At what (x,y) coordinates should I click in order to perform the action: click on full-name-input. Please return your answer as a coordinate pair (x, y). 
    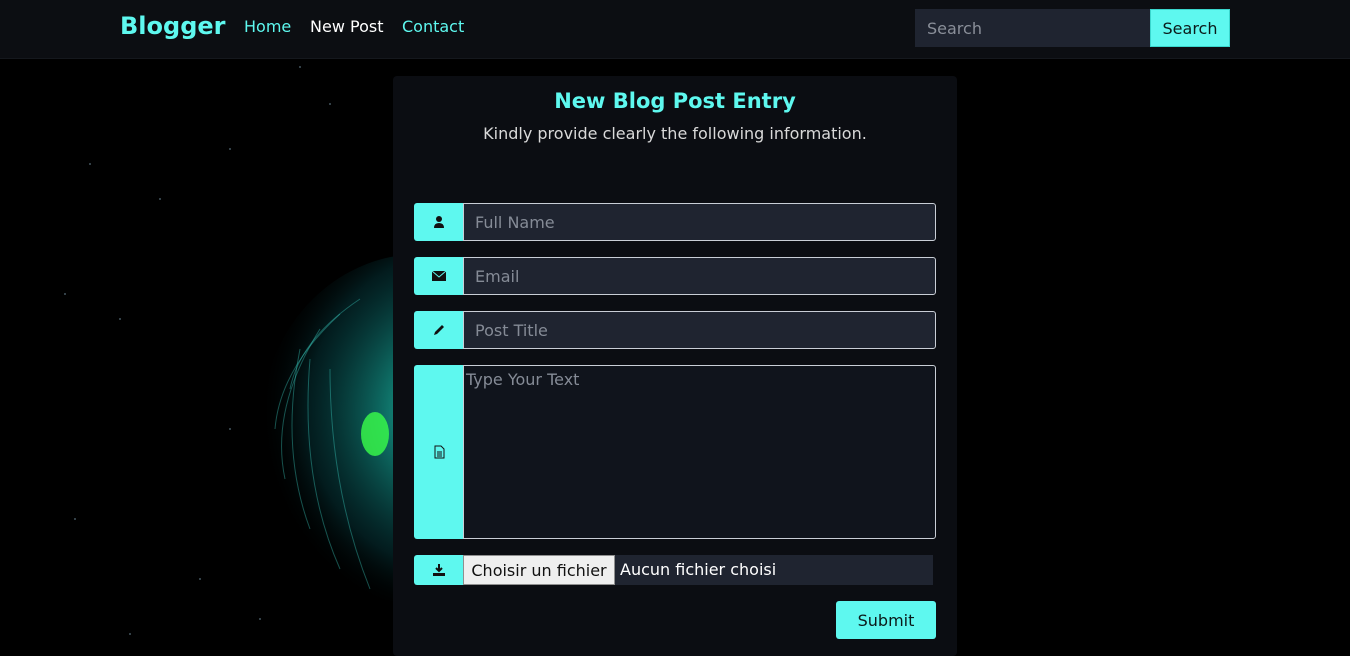
    Looking at the image, I should click on (699, 222).